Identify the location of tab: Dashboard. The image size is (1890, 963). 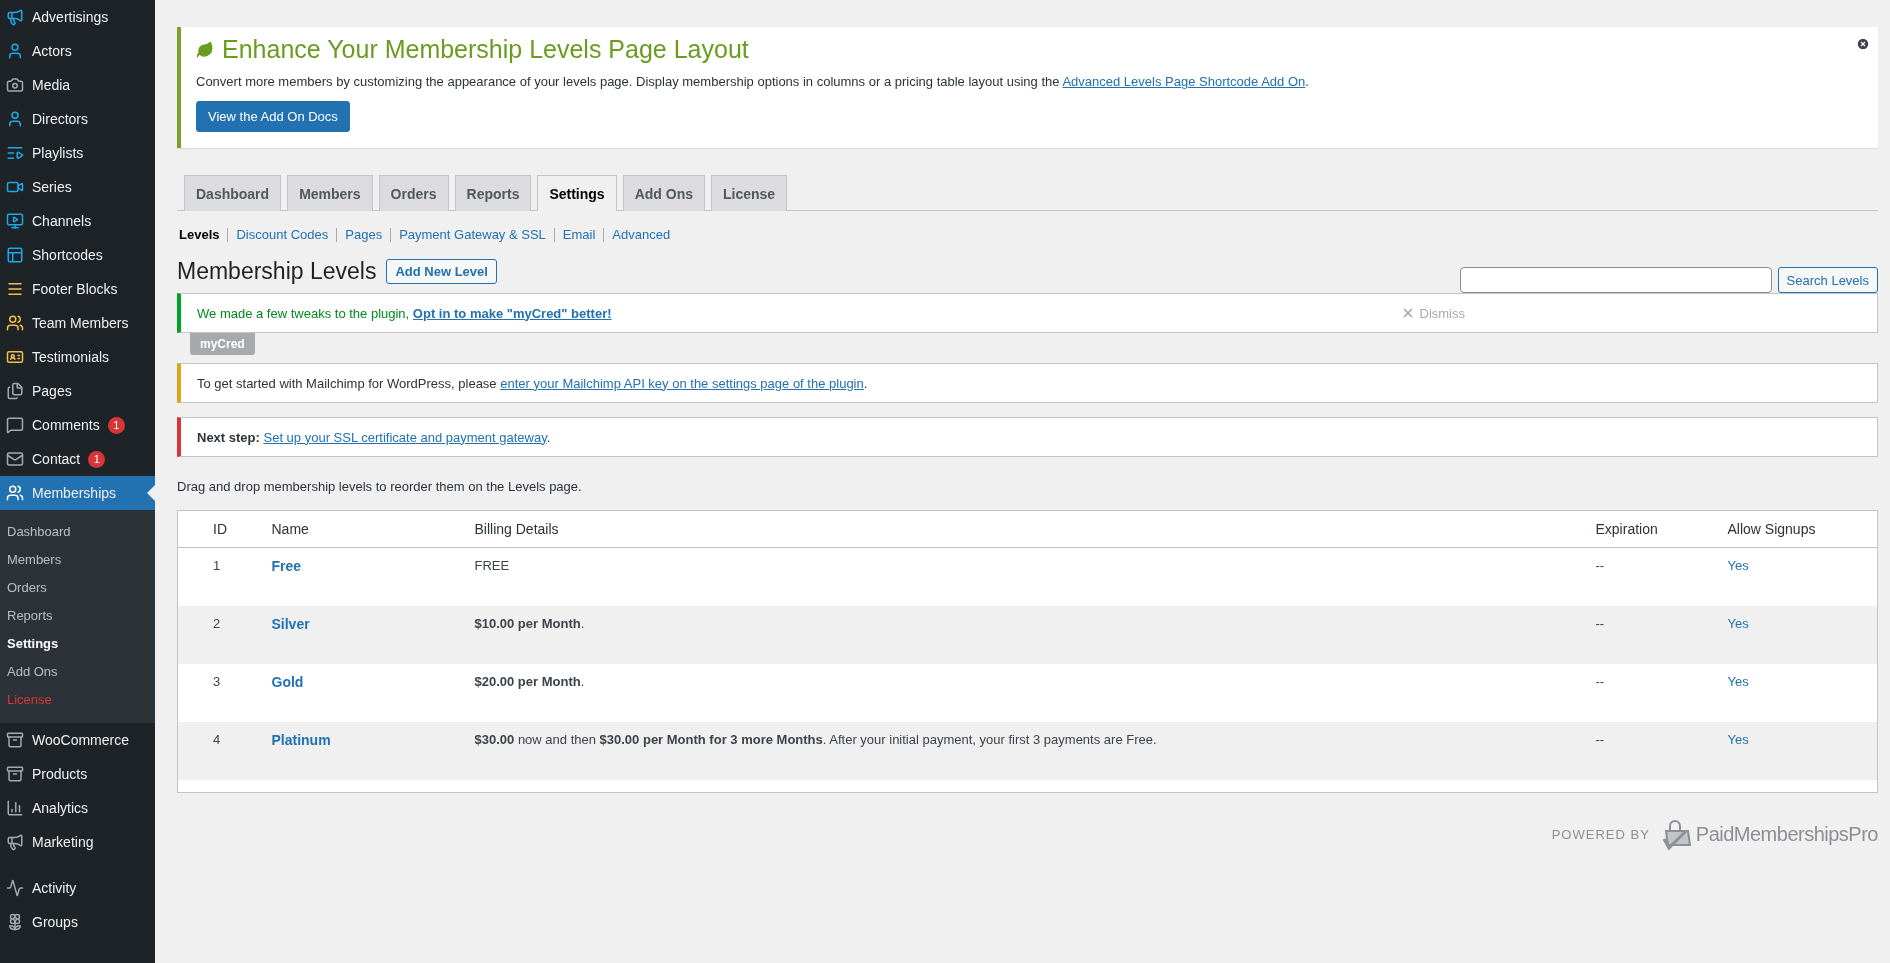
(233, 193).